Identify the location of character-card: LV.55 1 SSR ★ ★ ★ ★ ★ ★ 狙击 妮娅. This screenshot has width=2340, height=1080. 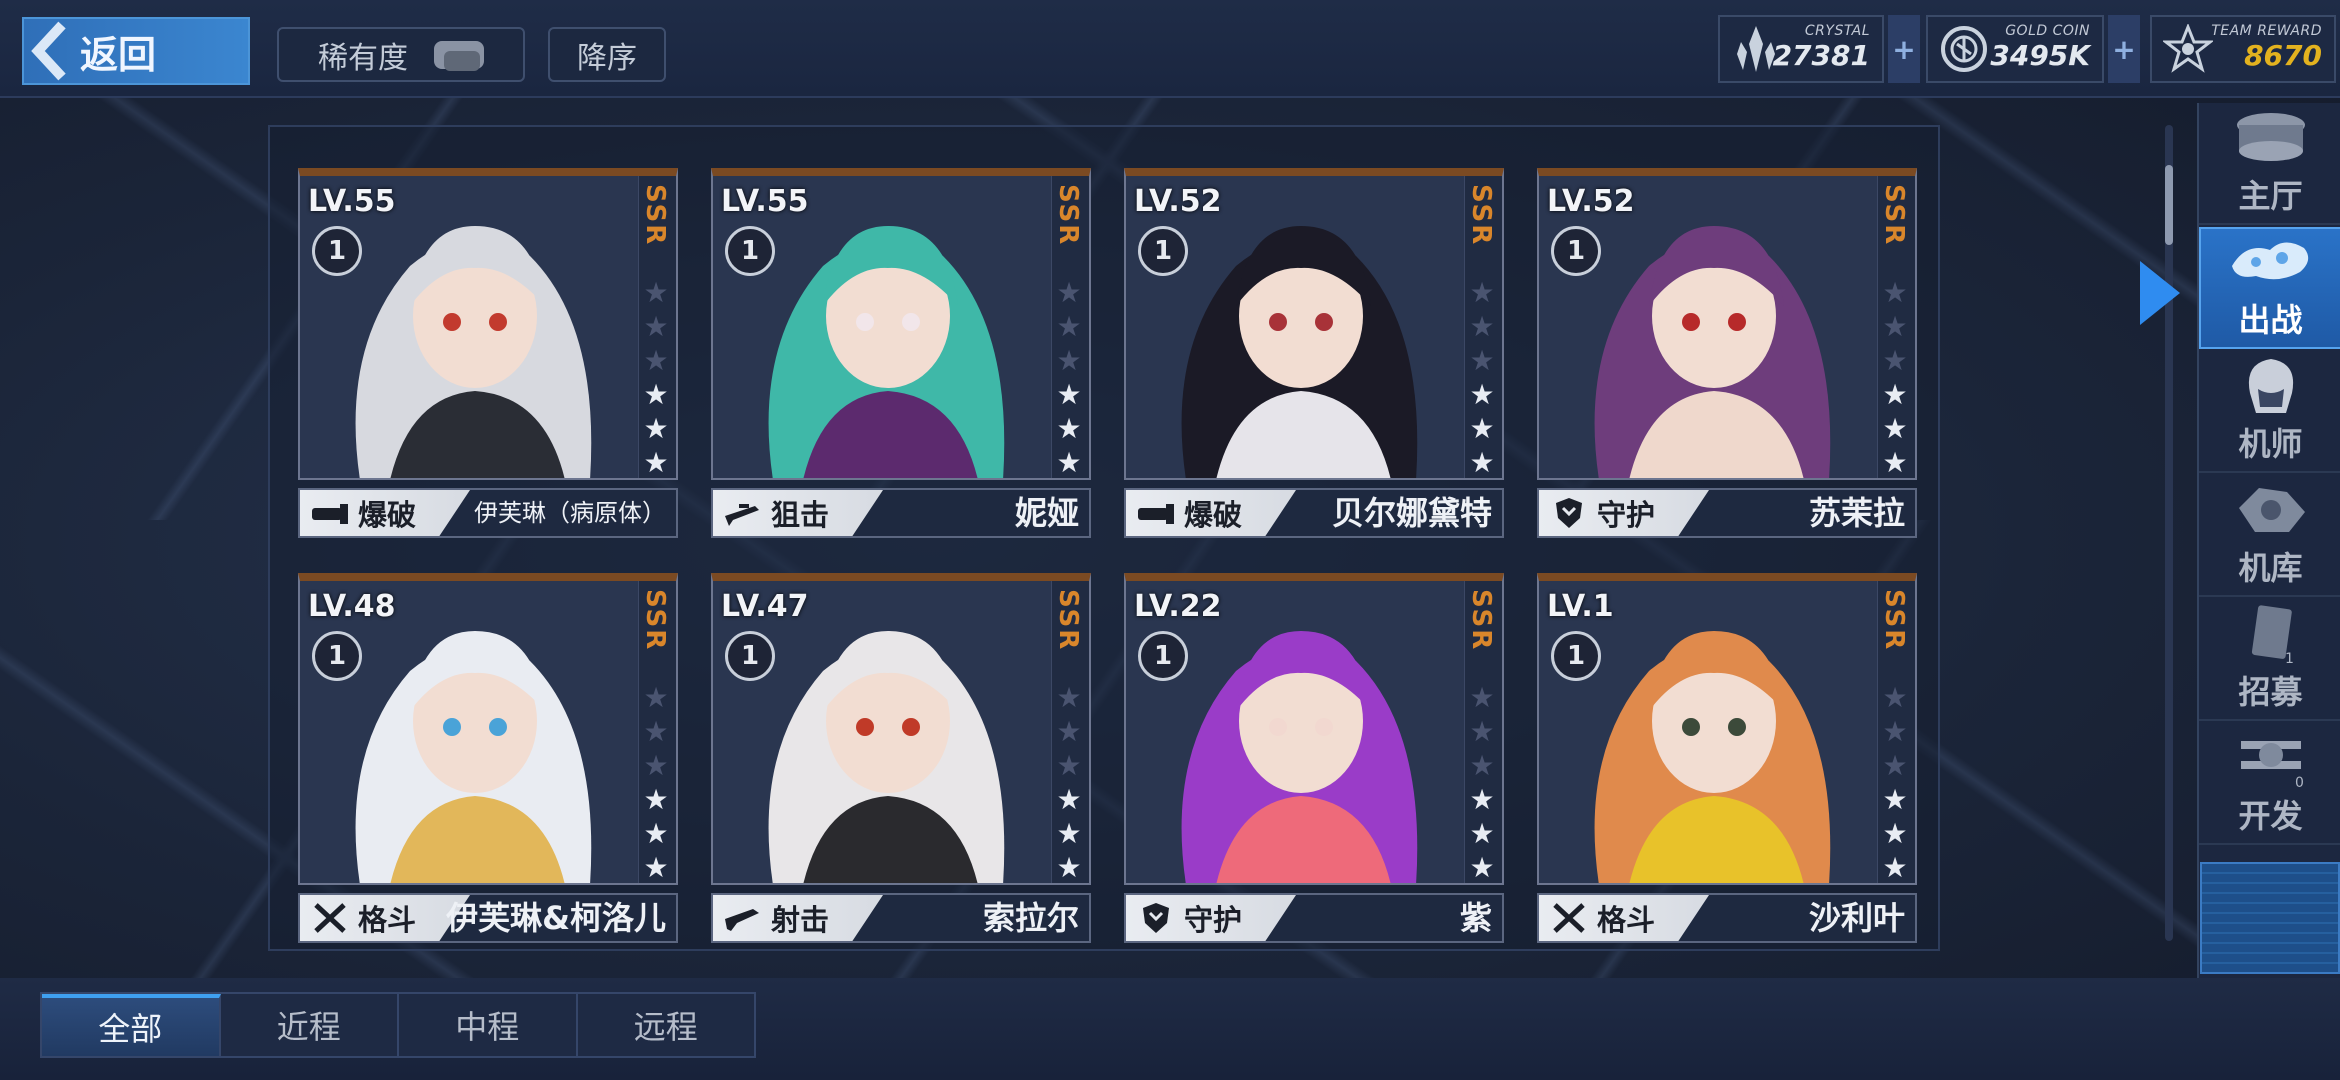
(901, 355).